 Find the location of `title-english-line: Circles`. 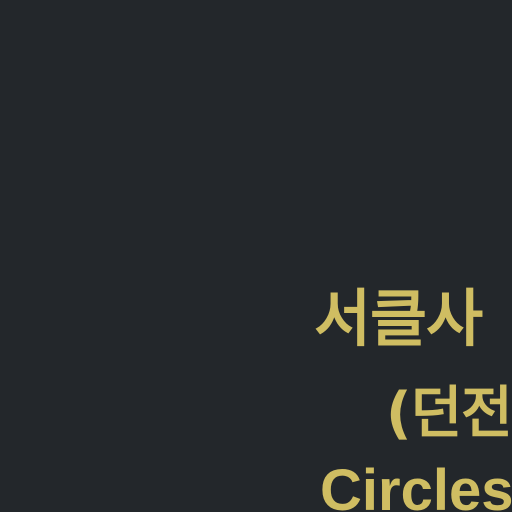

title-english-line: Circles is located at coordinates (416, 485).